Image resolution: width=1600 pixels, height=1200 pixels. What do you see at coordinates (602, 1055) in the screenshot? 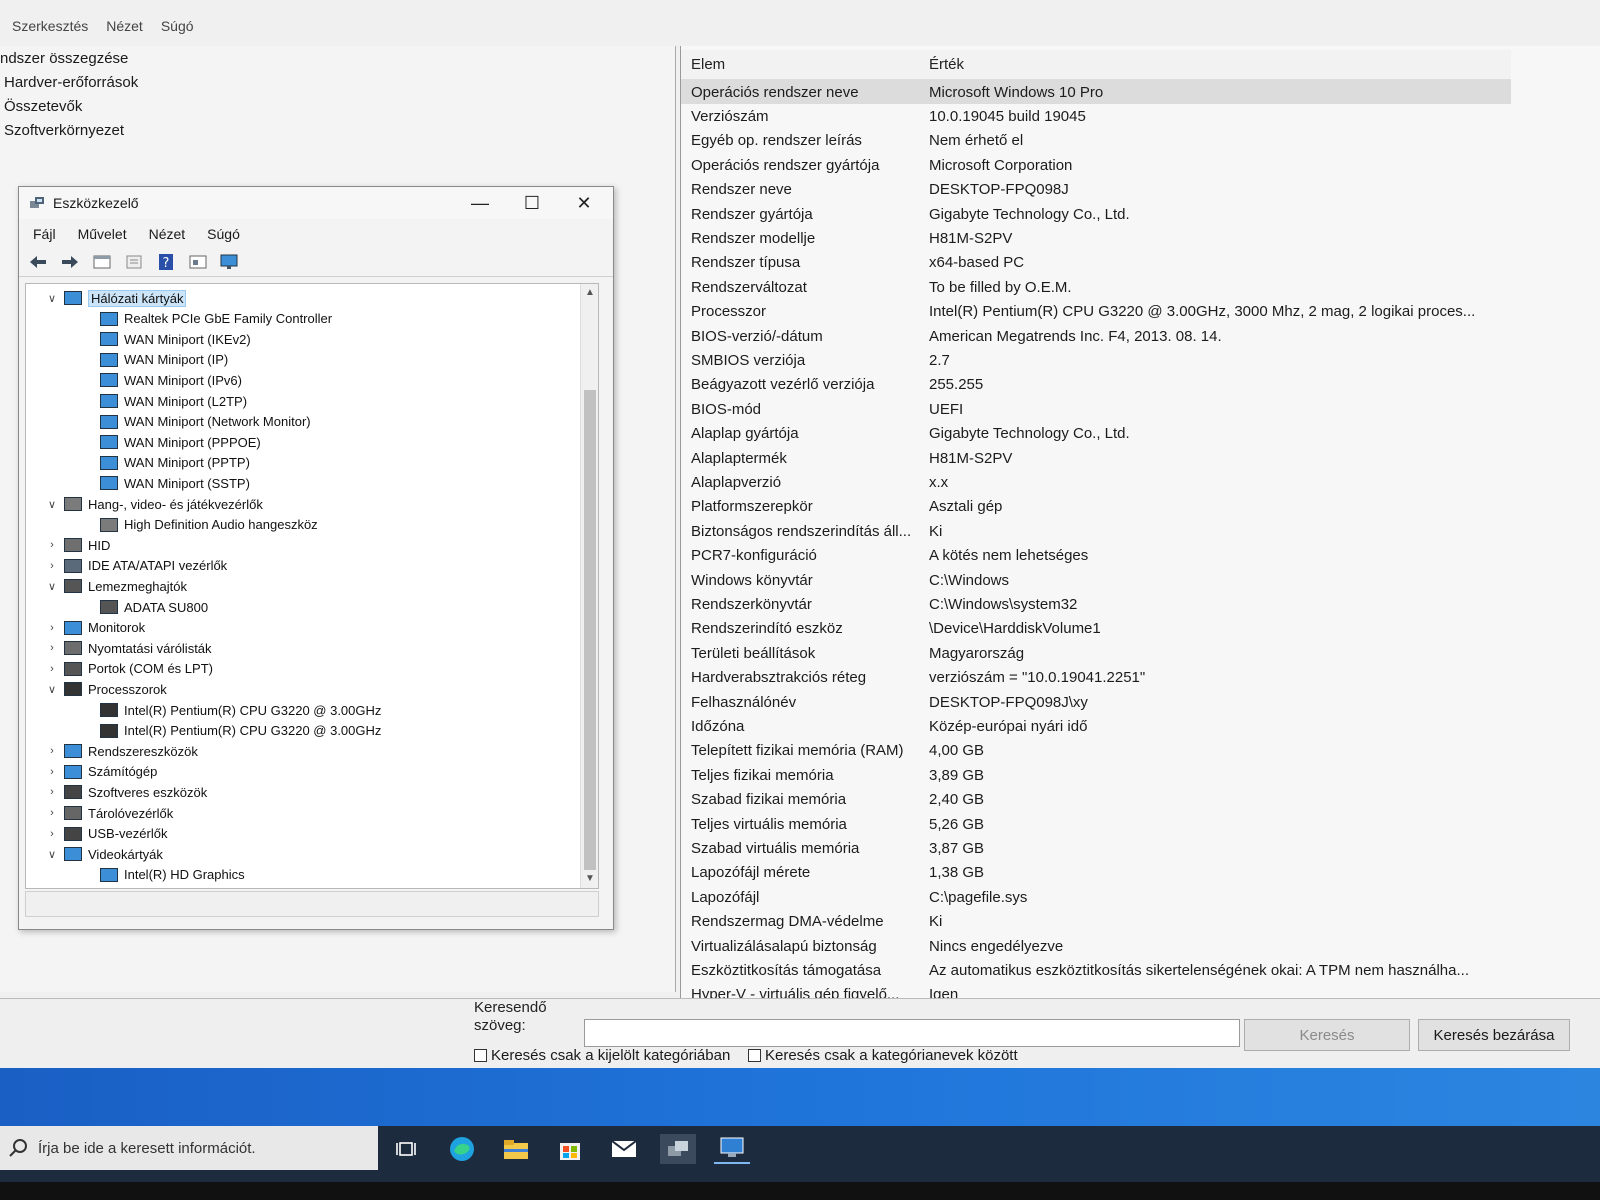
I see `search-selected-category-checkbox: Keresés csak a kijelölt kategóriában` at bounding box center [602, 1055].